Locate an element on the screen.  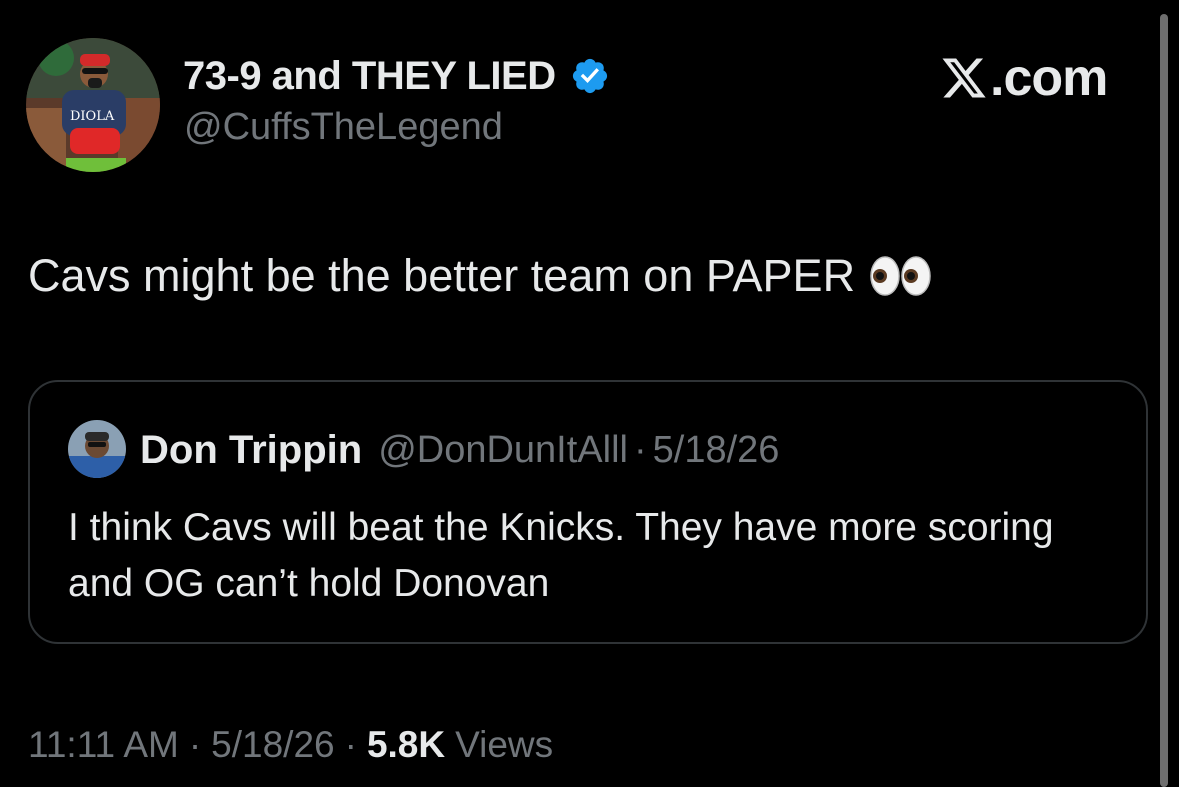
verified-badge-icon is located at coordinates (589, 76).